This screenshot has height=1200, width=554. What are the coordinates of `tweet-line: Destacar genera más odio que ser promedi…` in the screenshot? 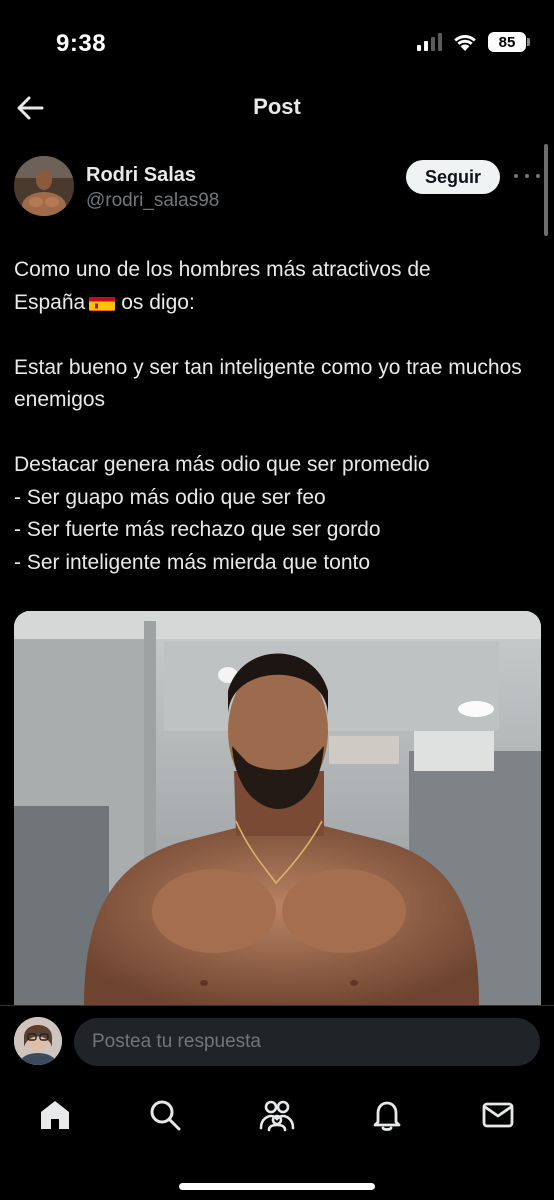 It's located at (222, 464).